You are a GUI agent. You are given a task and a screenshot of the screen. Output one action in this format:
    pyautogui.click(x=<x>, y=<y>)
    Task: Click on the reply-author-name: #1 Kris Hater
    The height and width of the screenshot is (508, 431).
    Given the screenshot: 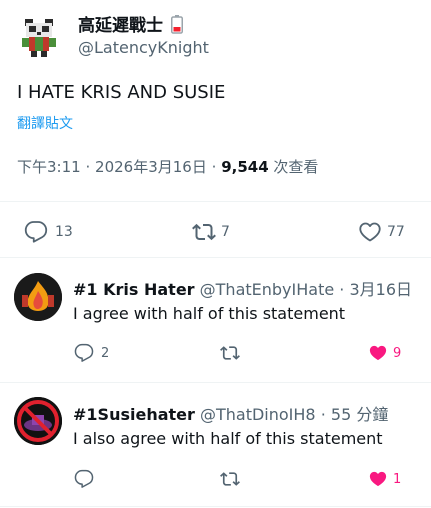 What is the action you would take?
    pyautogui.click(x=134, y=289)
    